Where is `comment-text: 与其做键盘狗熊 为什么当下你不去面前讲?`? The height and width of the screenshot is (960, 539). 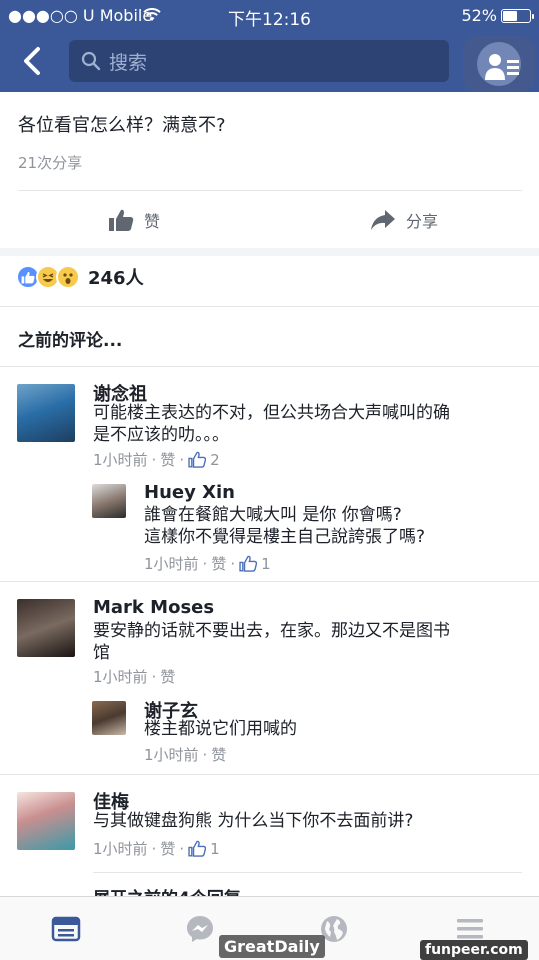
comment-text: 与其做键盘狗熊 为什么当下你不去面前讲? is located at coordinates (253, 821).